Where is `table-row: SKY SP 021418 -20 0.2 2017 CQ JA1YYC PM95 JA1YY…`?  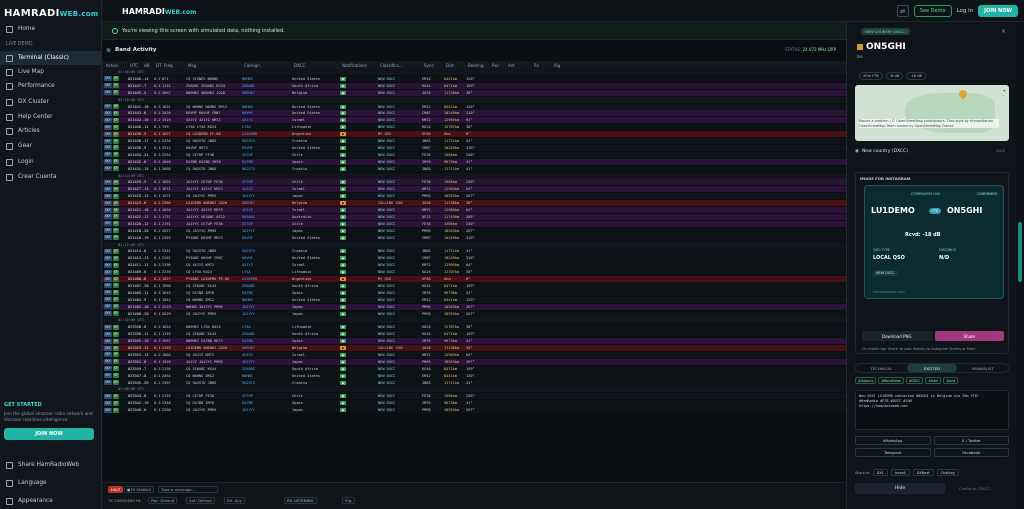
table-row: SKY SP 021418 -20 0.2 2017 CQ JA1YYC PM95 JA1YY… is located at coordinates (474, 230).